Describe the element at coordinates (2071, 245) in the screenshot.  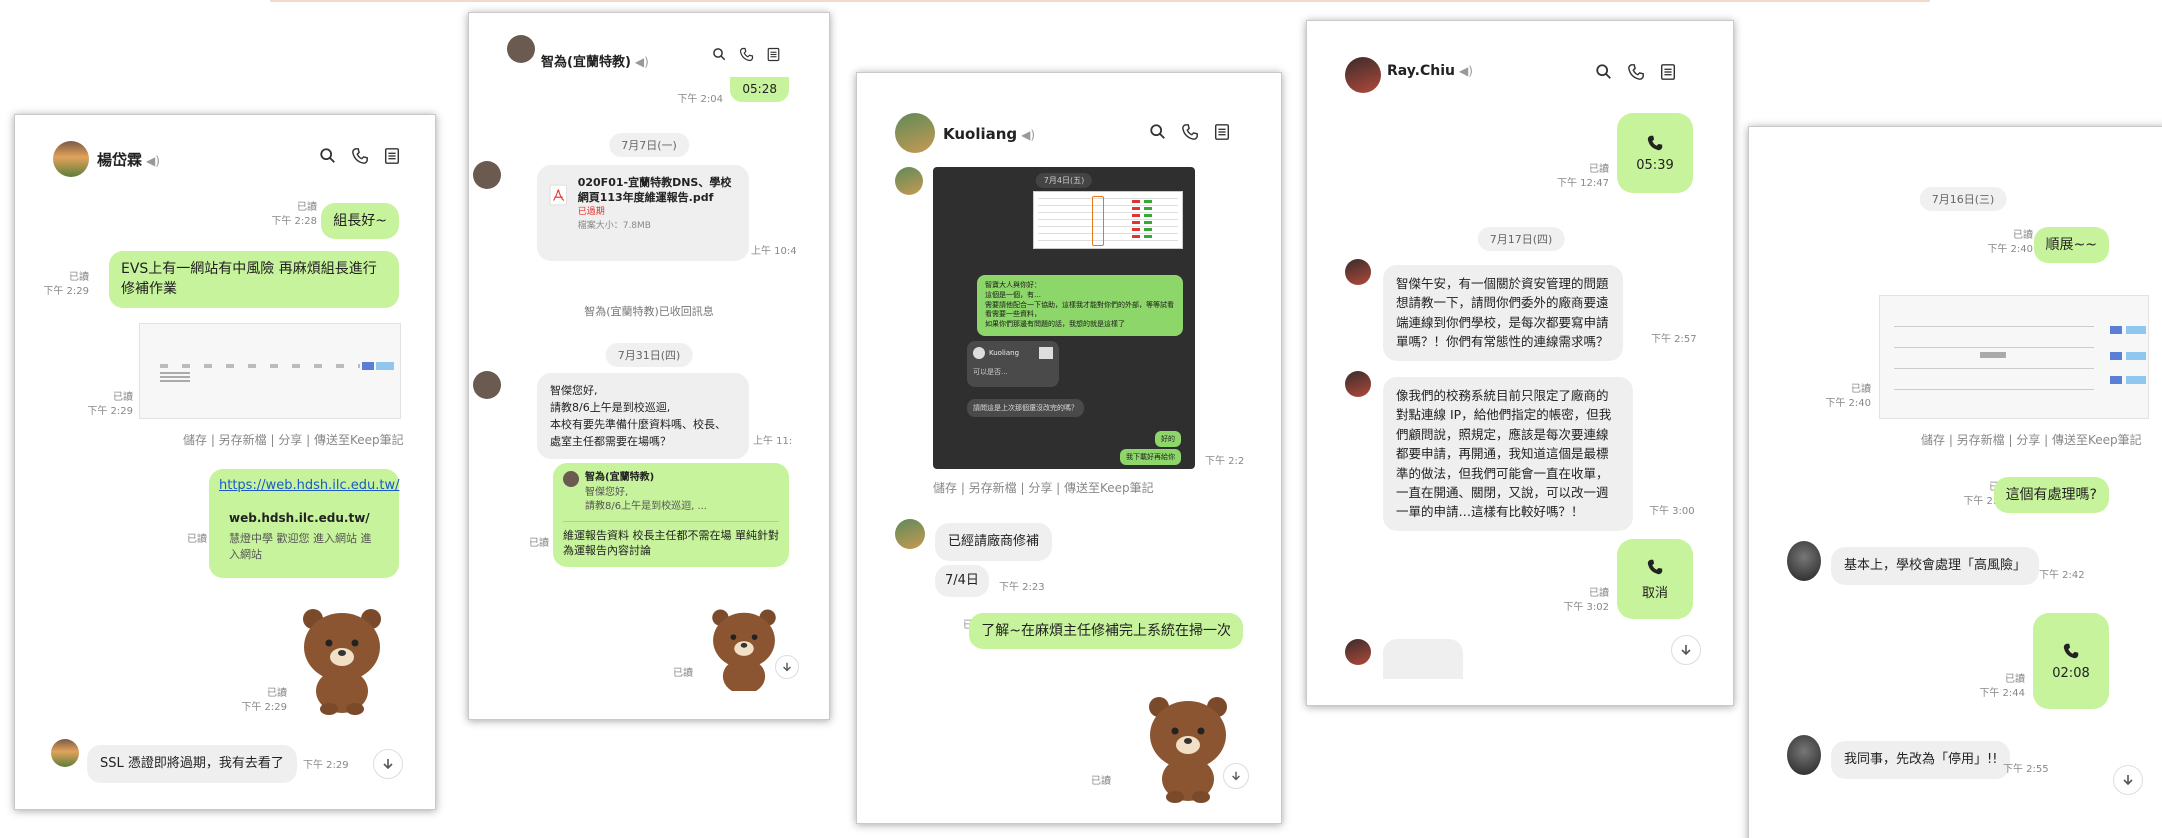
I see `message-bubble-out: 順展~~` at that location.